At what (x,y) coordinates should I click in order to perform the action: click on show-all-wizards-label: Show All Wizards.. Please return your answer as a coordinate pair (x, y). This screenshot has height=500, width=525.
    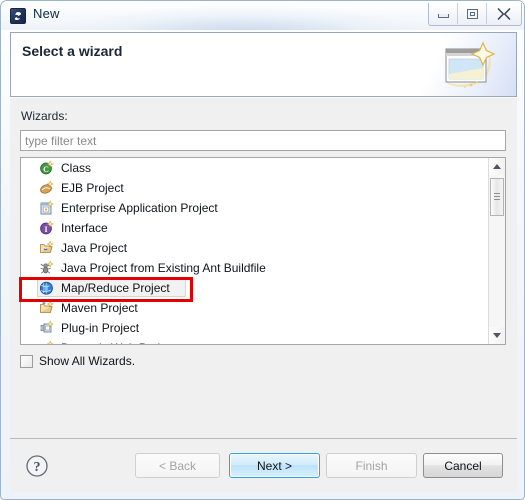
    Looking at the image, I should click on (87, 361).